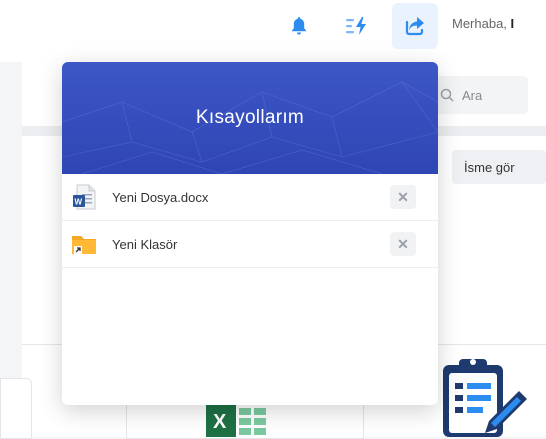  Describe the element at coordinates (160, 197) in the screenshot. I see `shortcut-name: Yeni Dosya.docx` at that location.